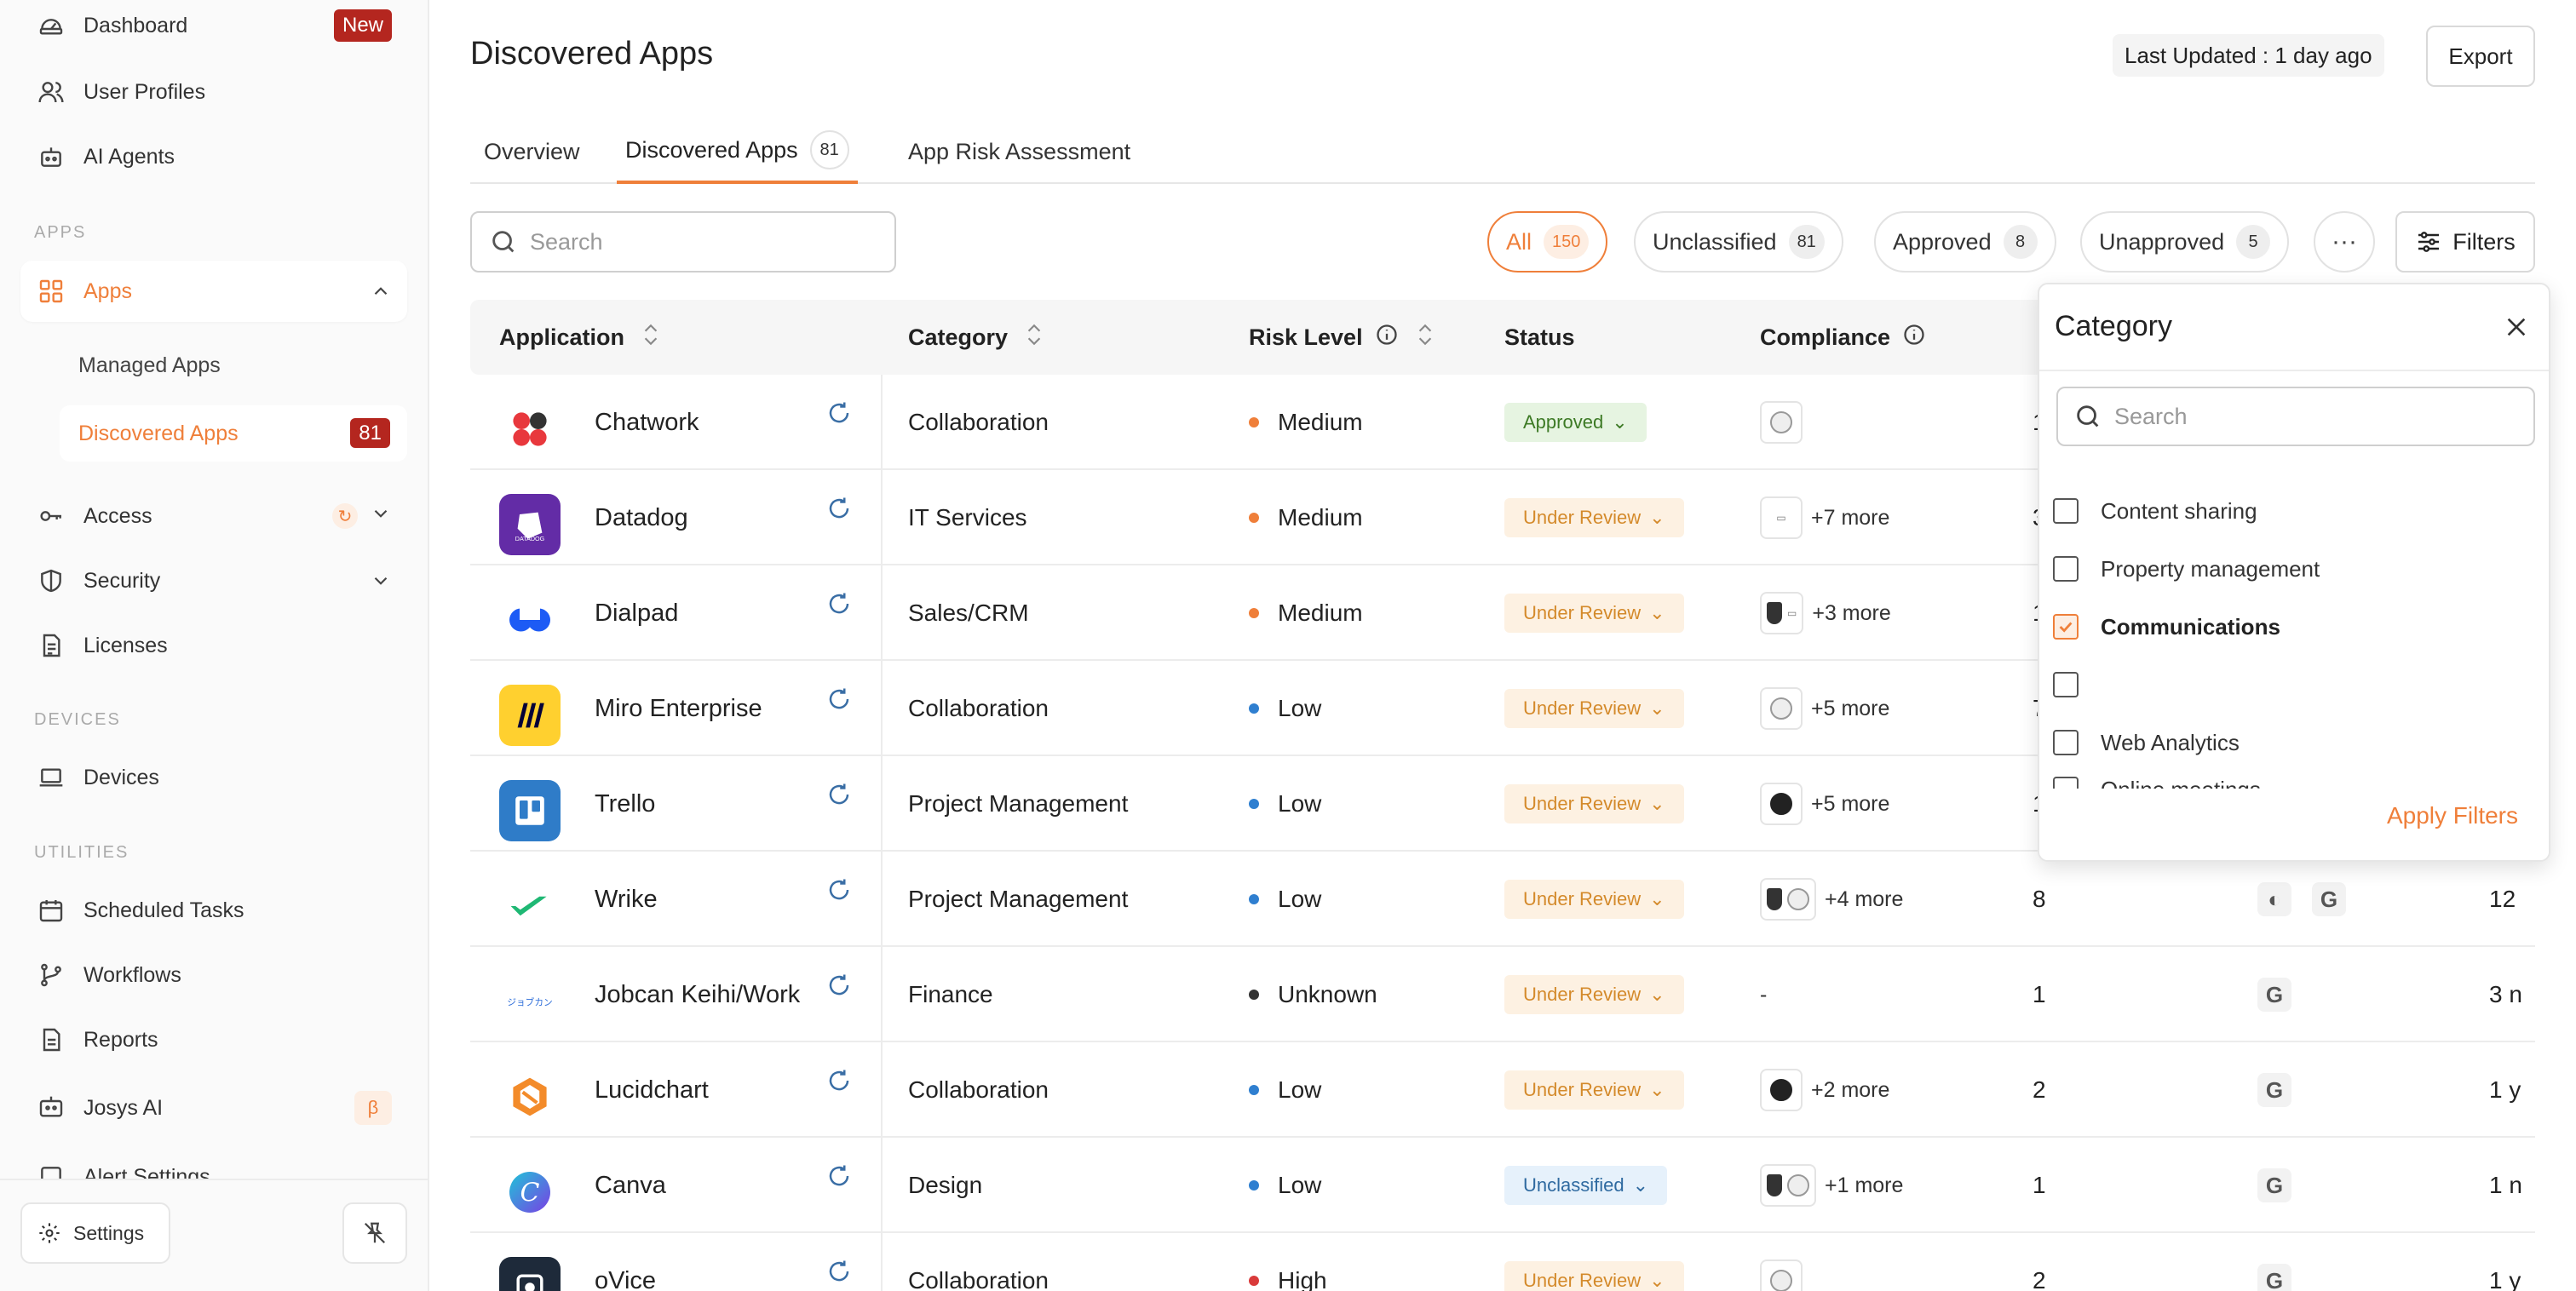 This screenshot has height=1291, width=2576. I want to click on filter-pill-all: All 150, so click(1548, 242).